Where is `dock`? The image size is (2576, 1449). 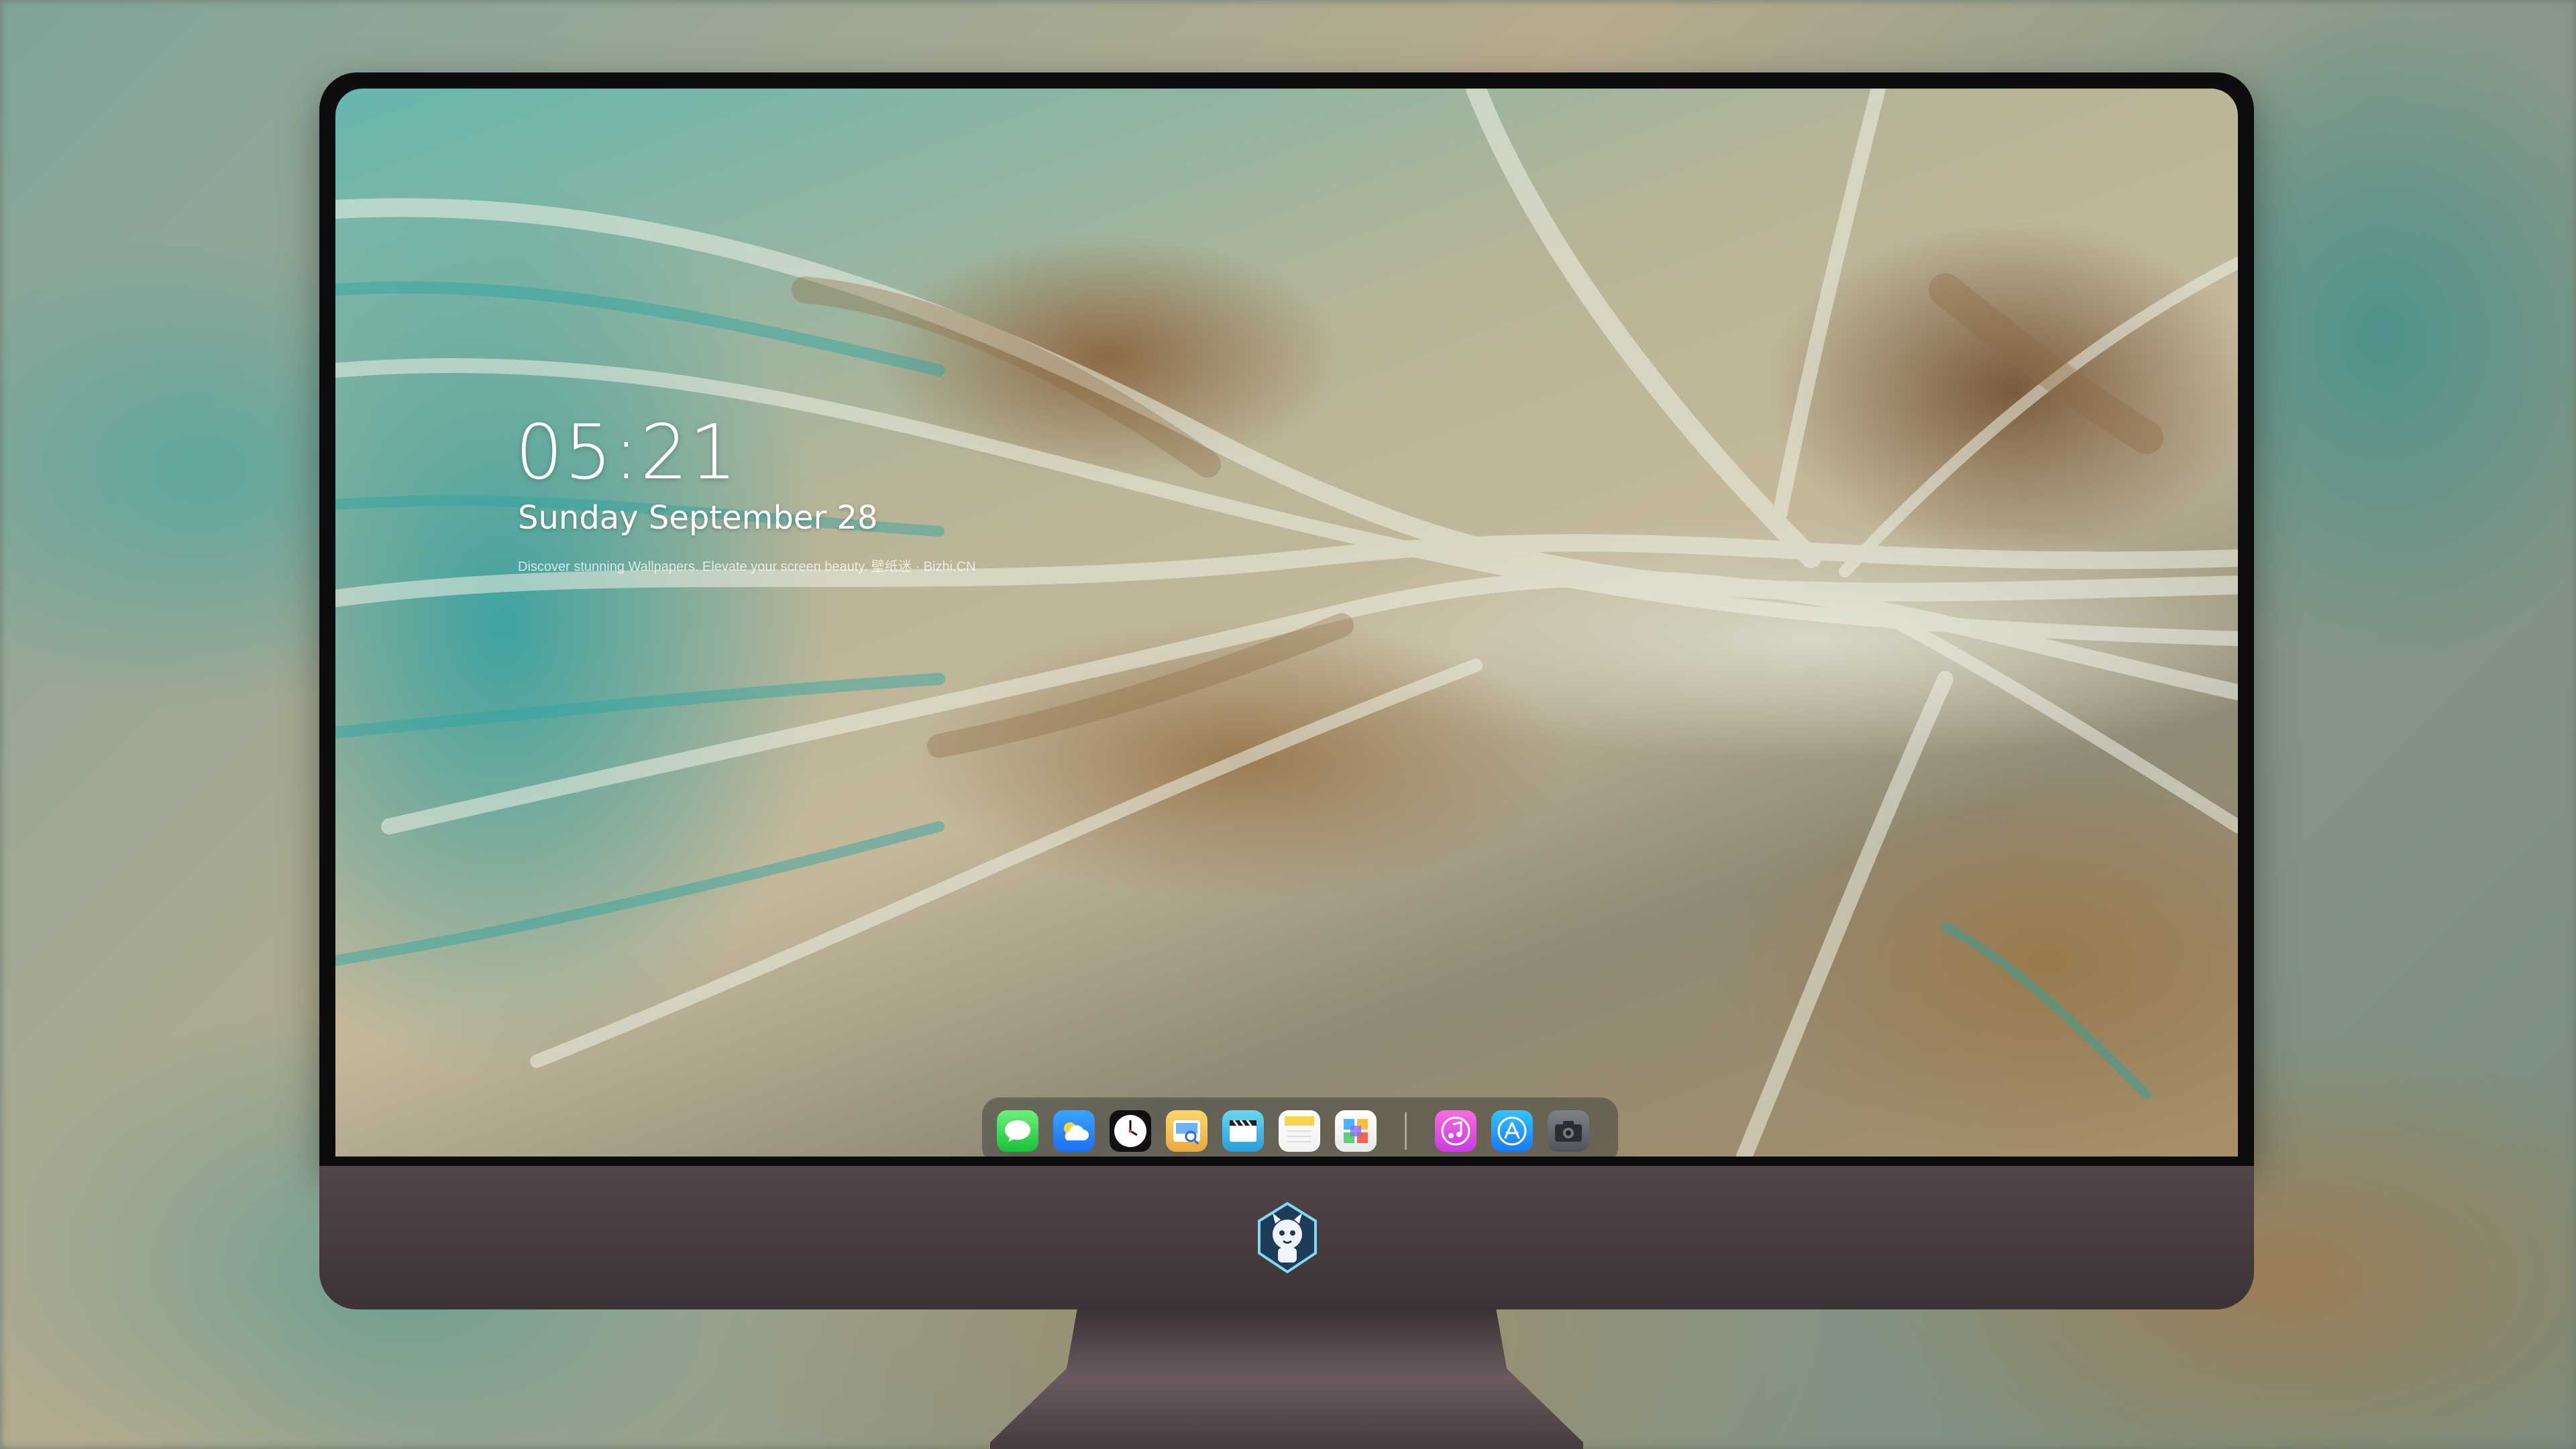
dock is located at coordinates (1300, 1127).